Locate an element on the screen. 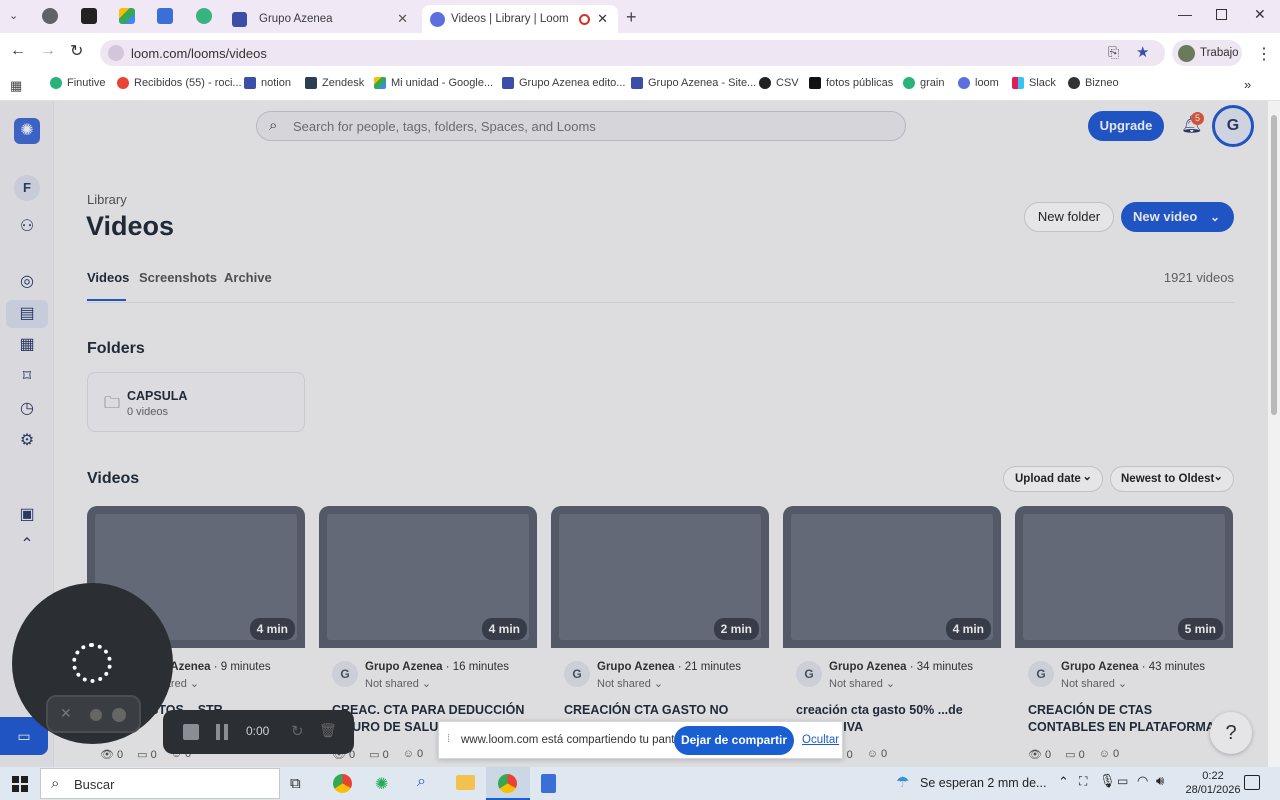  search-bar: ⌕ is located at coordinates (581, 126).